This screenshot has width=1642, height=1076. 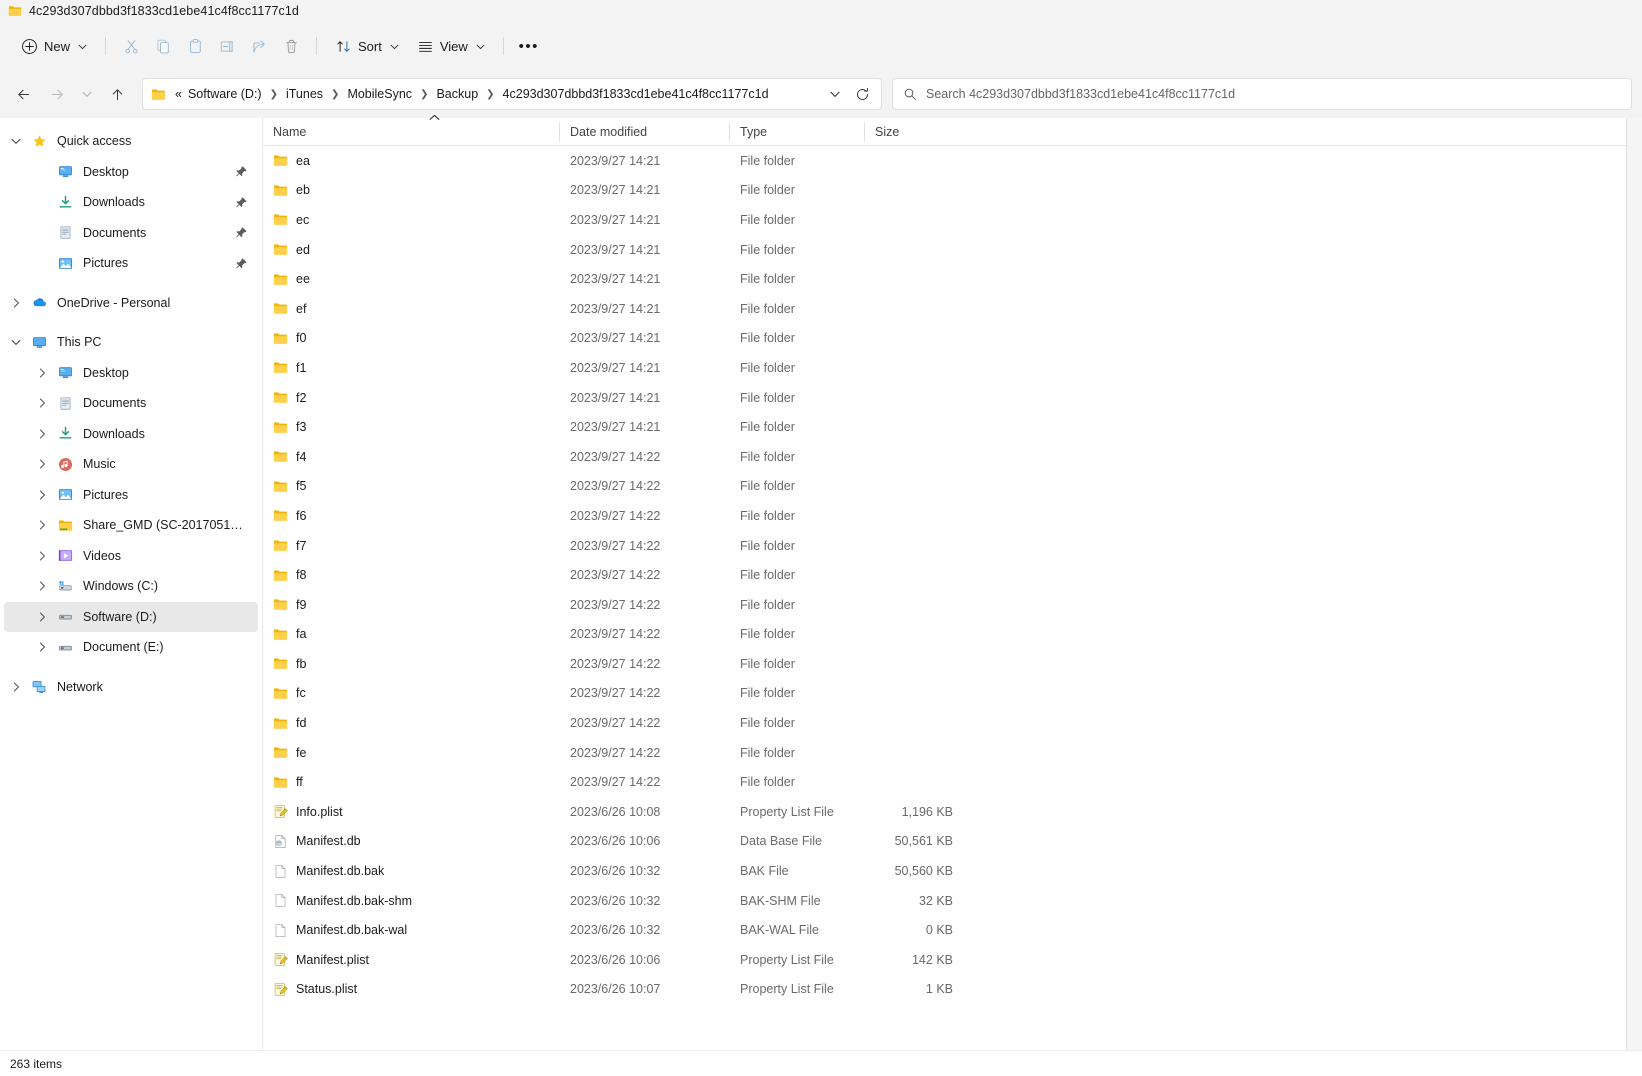 I want to click on file-row: ff 2023/9/27 14:22 File folder, so click(x=952, y=782).